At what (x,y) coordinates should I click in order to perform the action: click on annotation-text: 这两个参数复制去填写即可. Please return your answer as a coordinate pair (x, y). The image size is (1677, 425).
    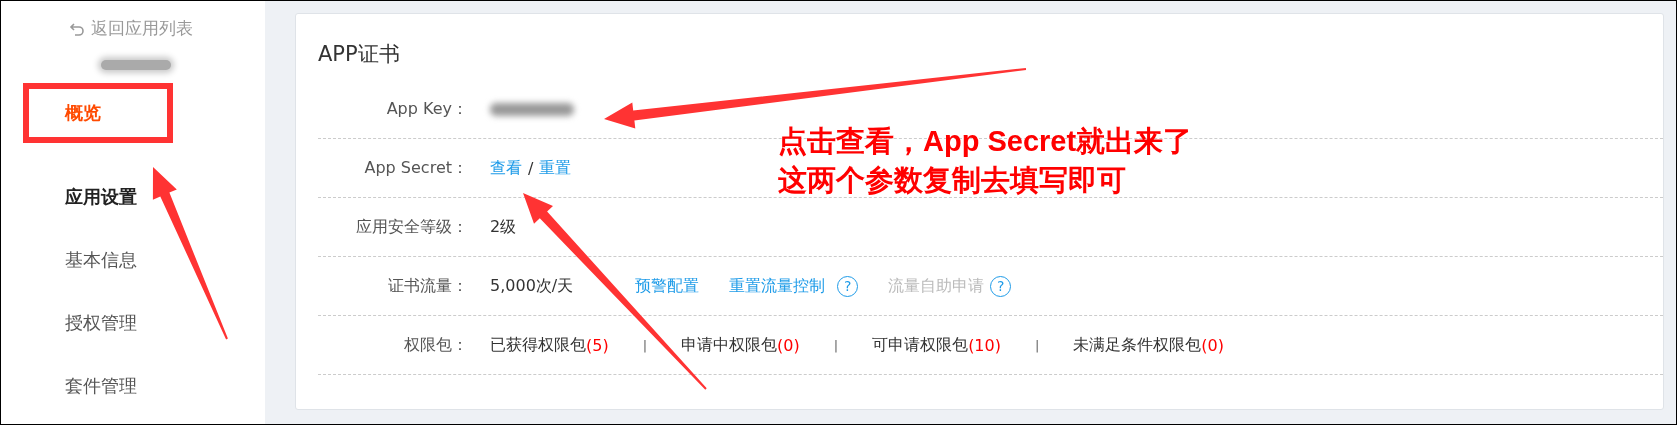
    Looking at the image, I should click on (952, 180).